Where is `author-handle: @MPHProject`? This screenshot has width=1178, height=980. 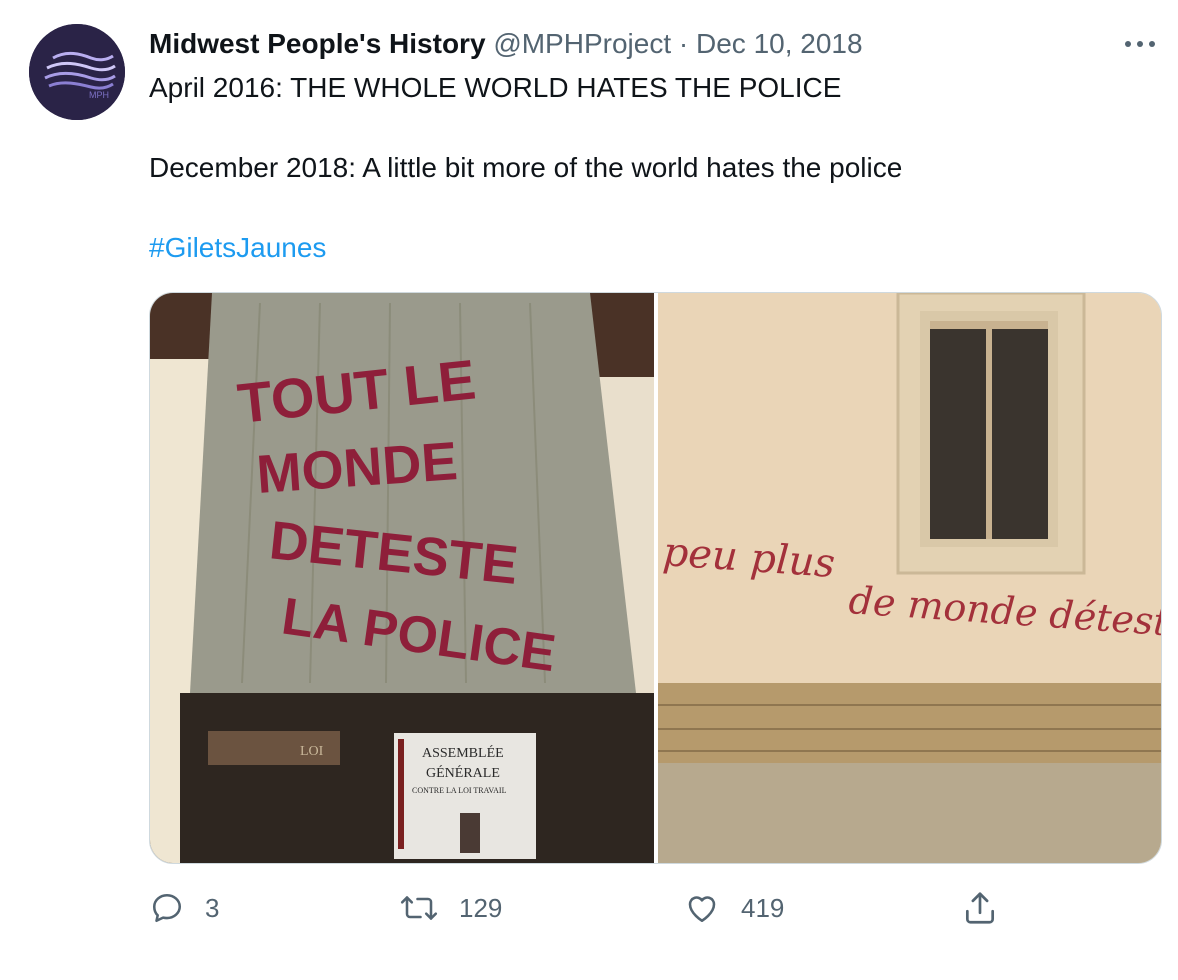 author-handle: @MPHProject is located at coordinates (582, 43).